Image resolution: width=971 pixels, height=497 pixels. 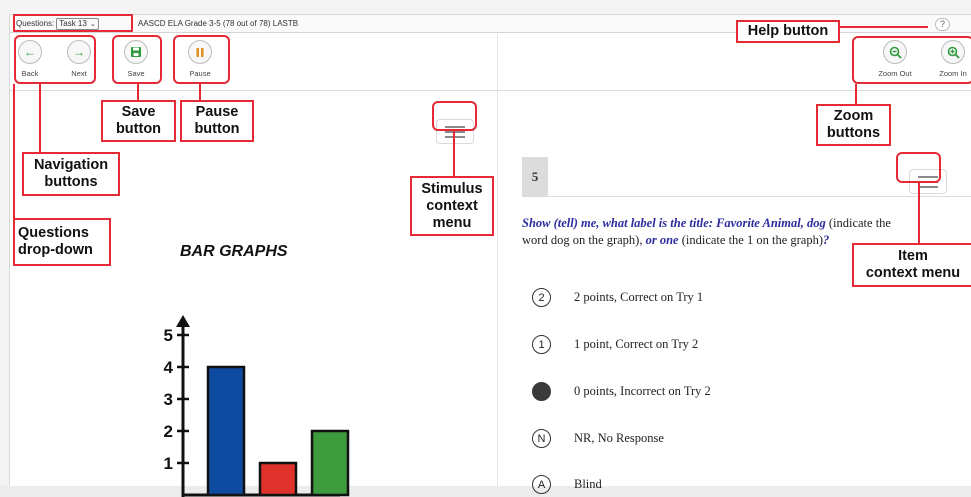 I want to click on callout-zoom: Zoom buttons, so click(x=853, y=125).